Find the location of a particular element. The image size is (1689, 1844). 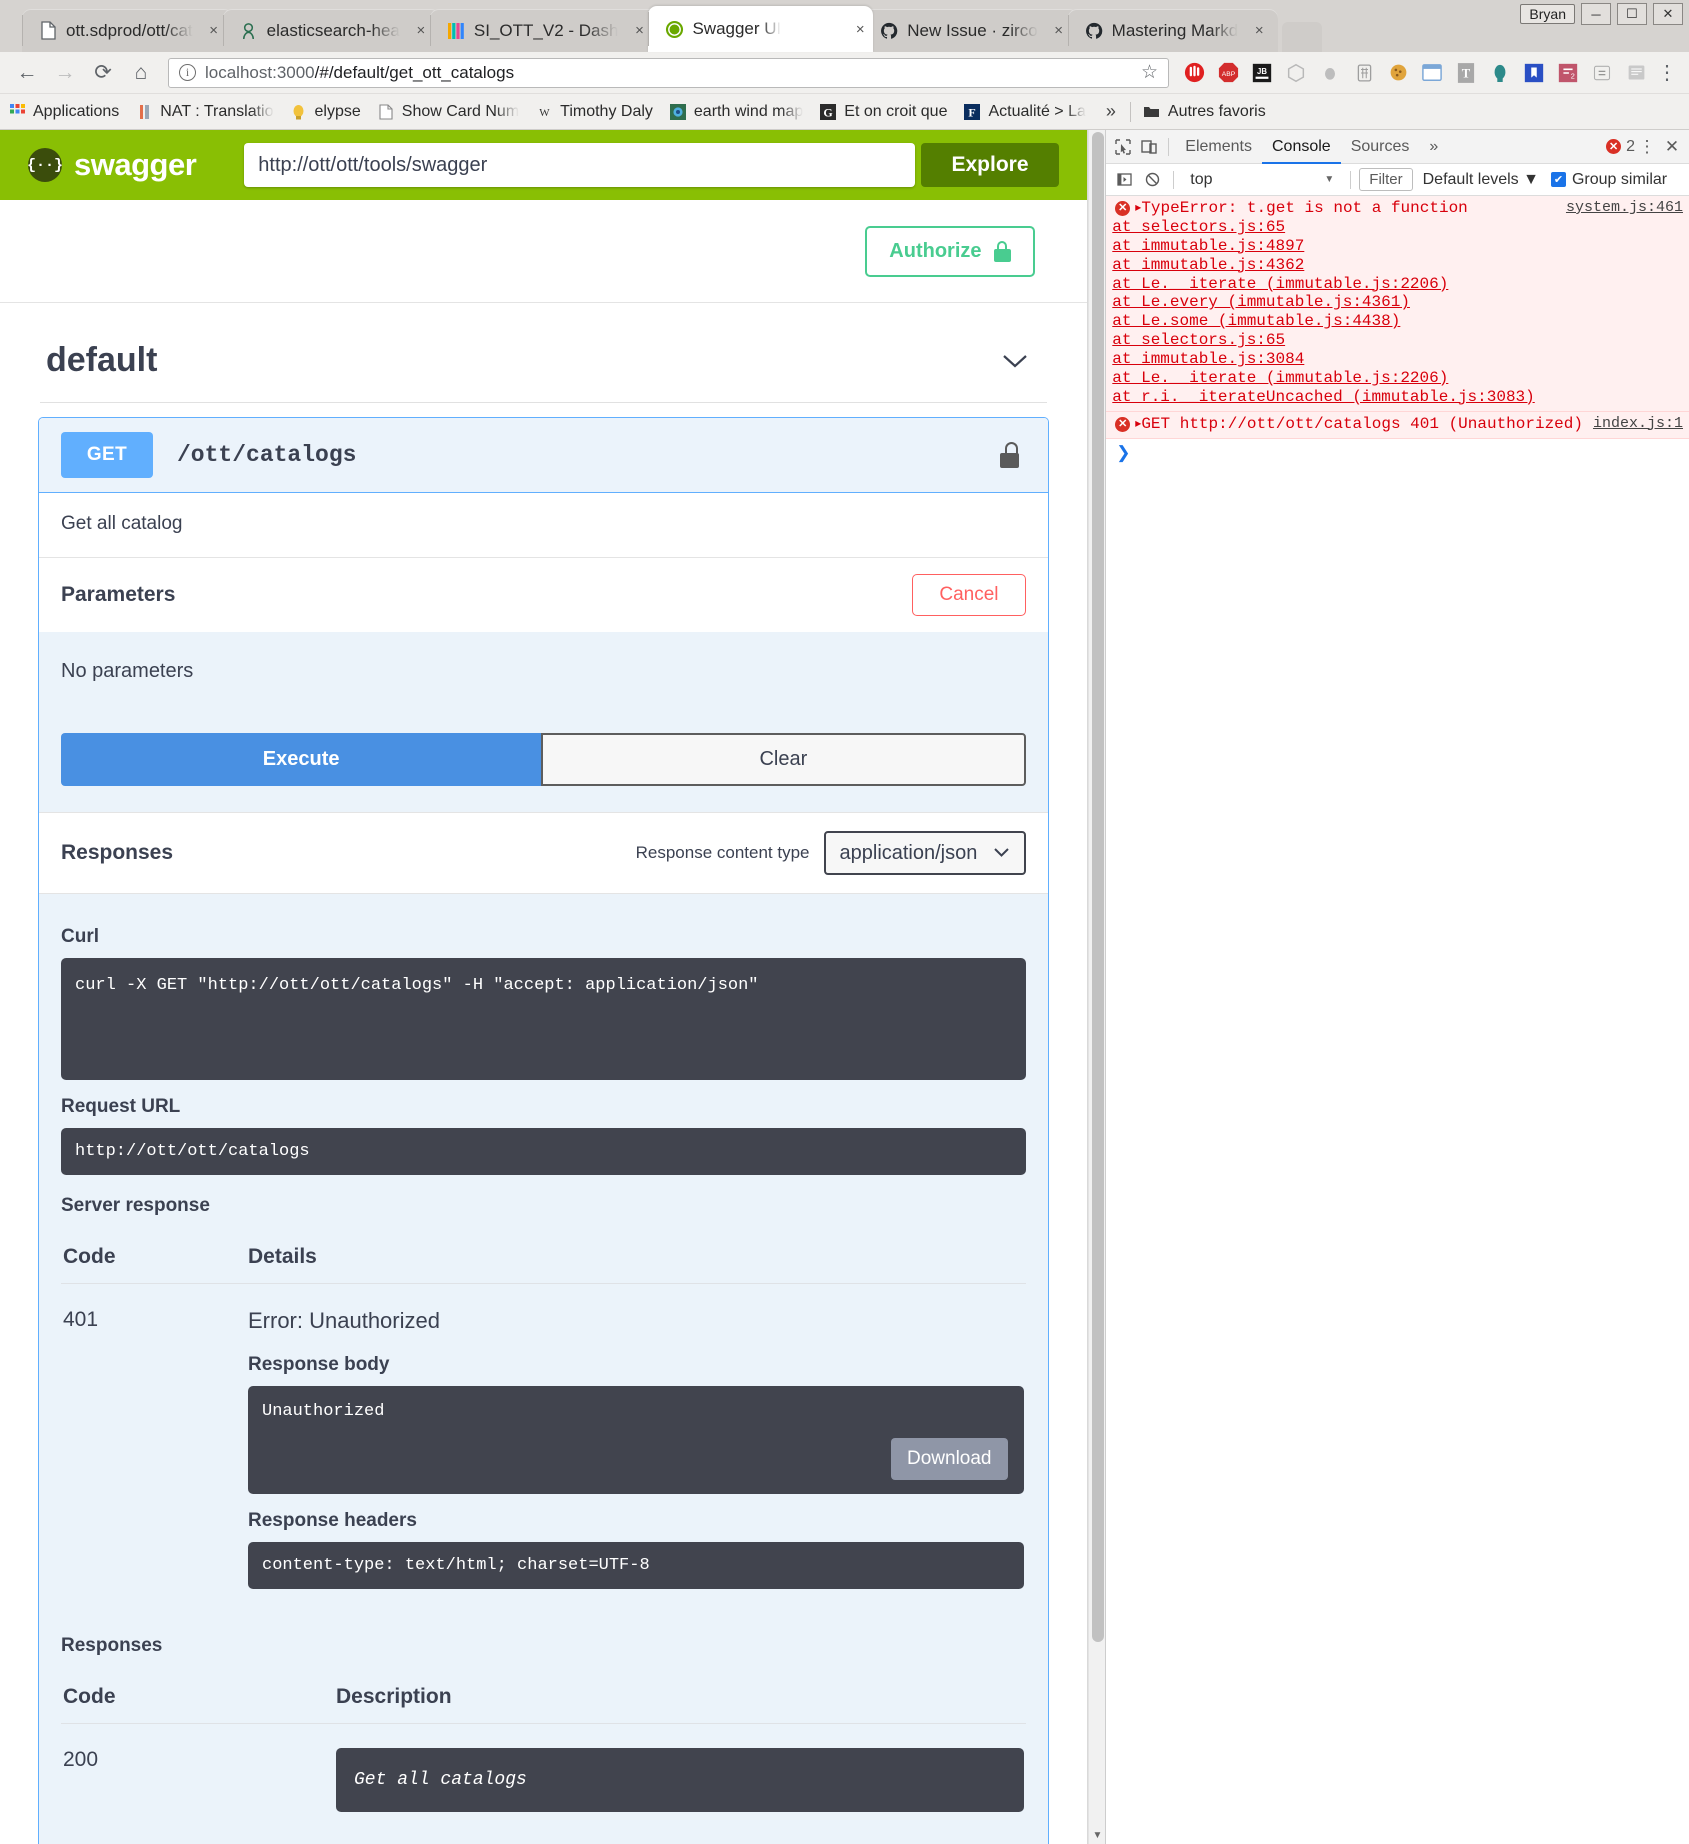

response-content-type-select: application/json is located at coordinates (924, 853).